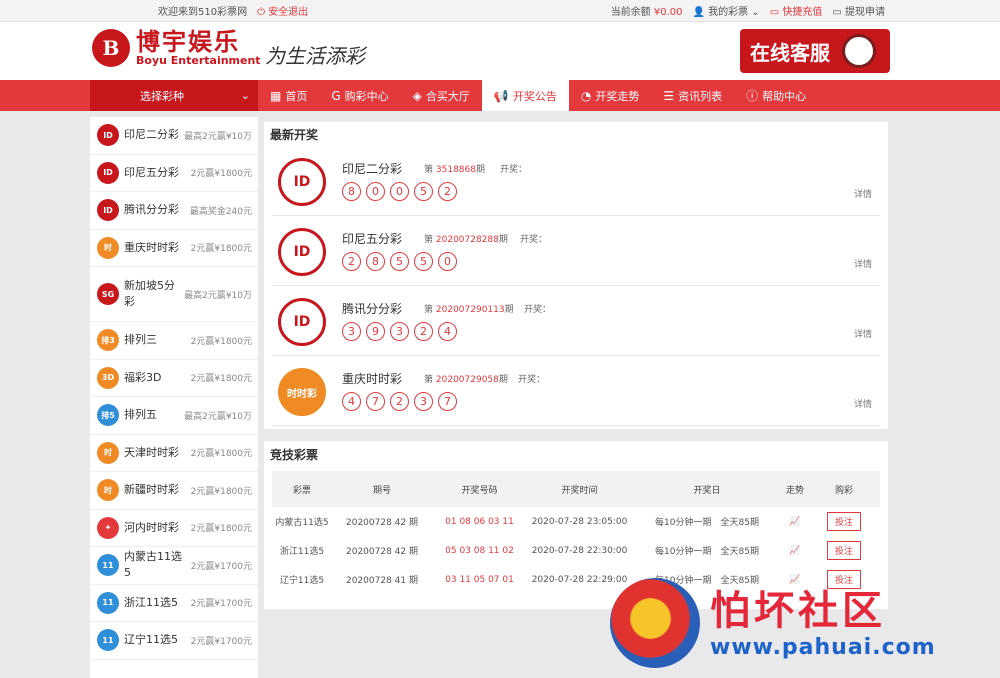  Describe the element at coordinates (776, 95) in the screenshot. I see `nav-help: ⓘ 帮助中心` at that location.